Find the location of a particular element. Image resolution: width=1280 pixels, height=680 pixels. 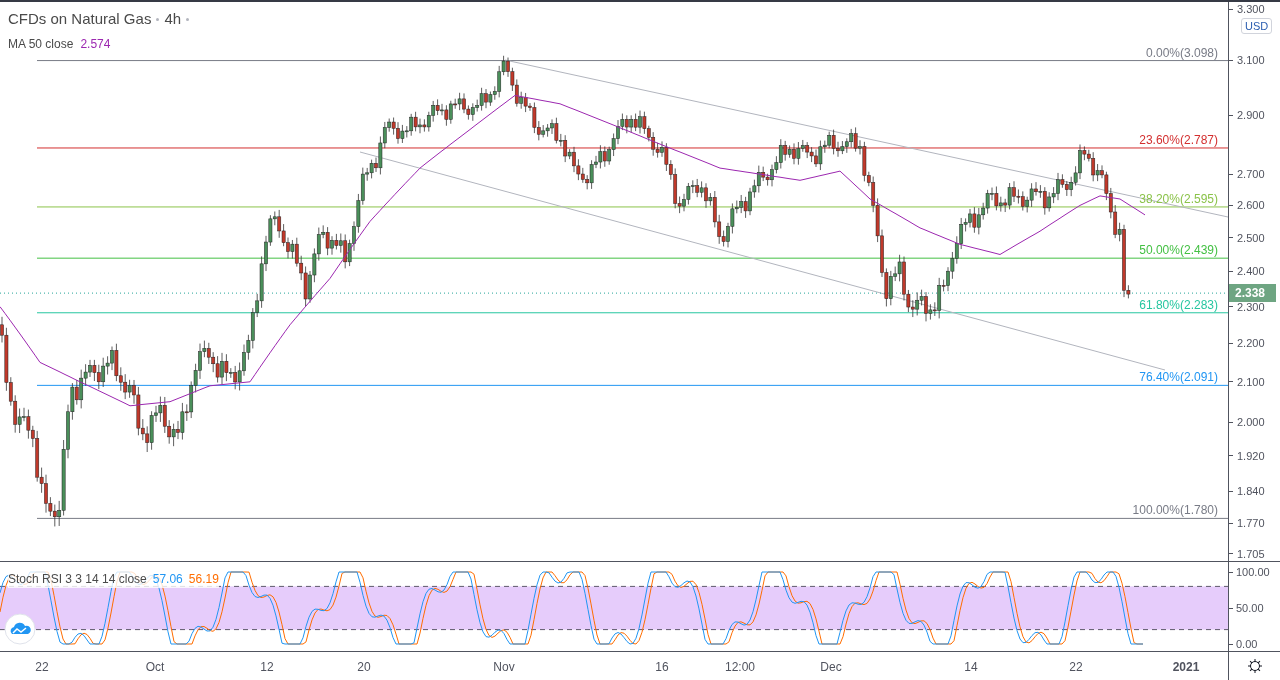

fib-level-label: 0.00%(3.098) is located at coordinates (1181, 52).